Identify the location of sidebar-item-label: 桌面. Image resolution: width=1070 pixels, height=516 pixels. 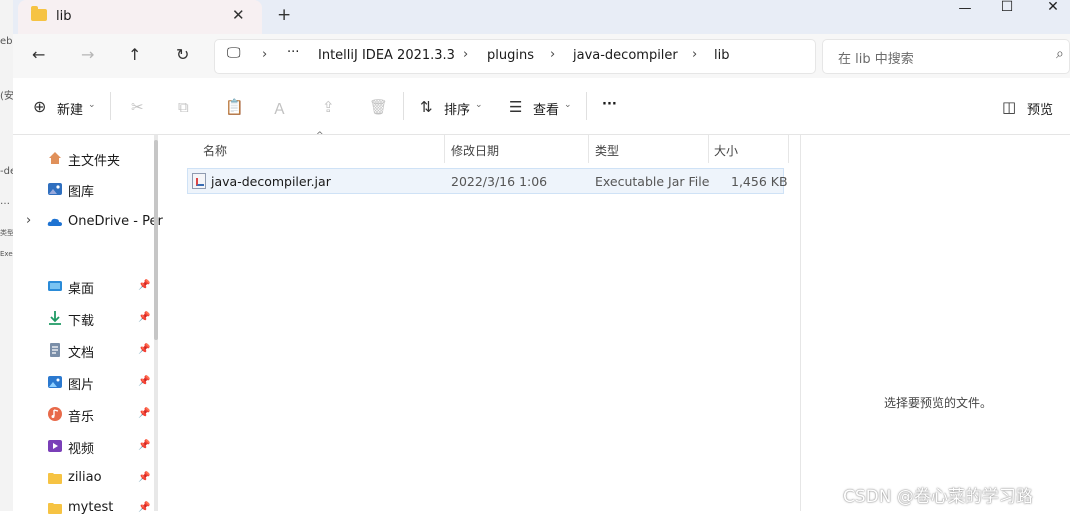
(81, 289).